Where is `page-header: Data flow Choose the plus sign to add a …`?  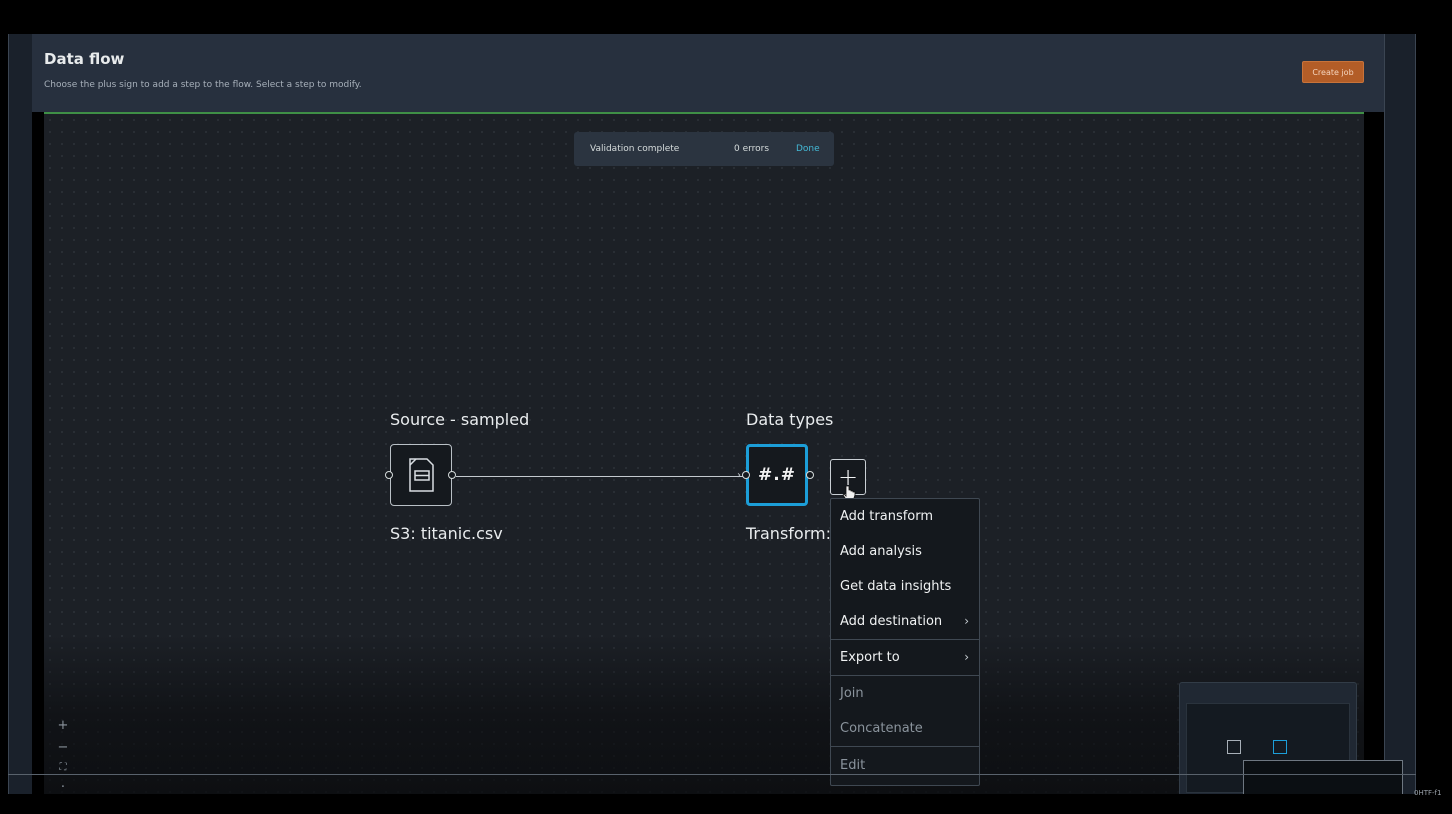 page-header: Data flow Choose the plus sign to add a … is located at coordinates (708, 73).